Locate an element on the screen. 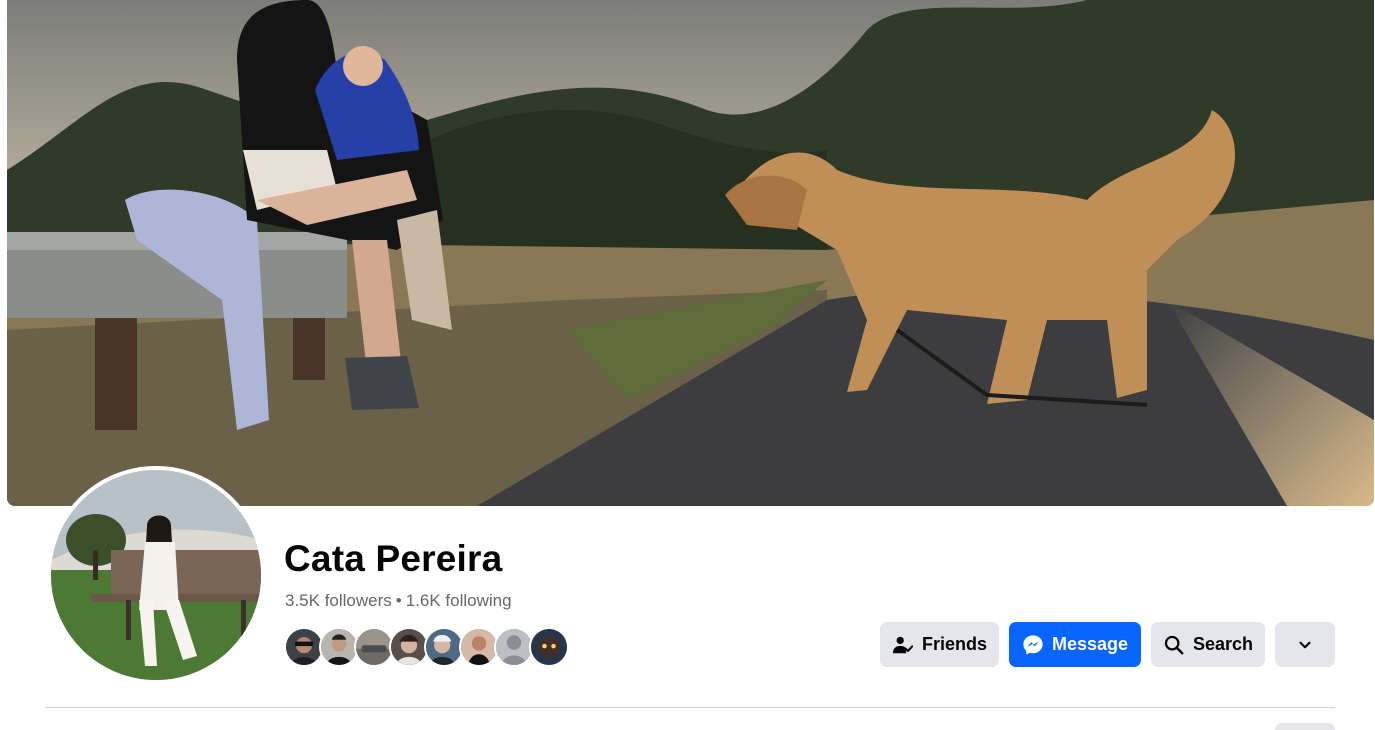  search-button: Search is located at coordinates (1208, 644).